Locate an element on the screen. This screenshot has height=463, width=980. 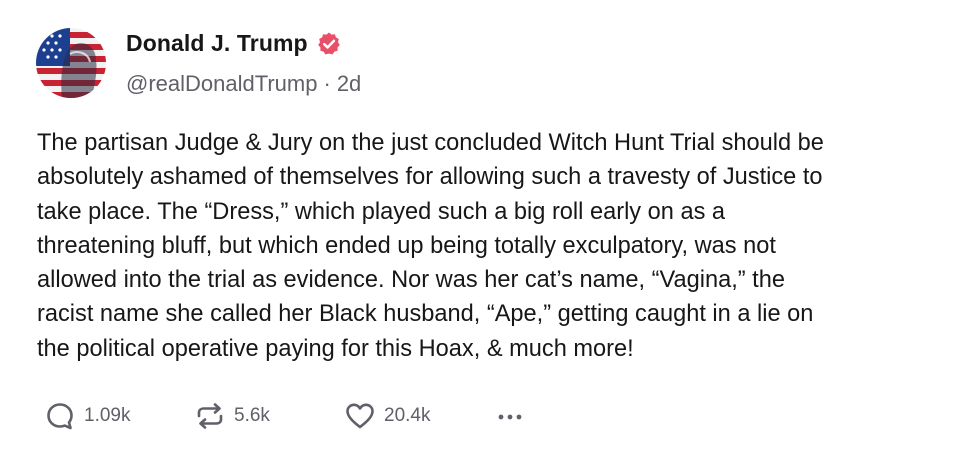
more-options-button is located at coordinates (519, 416).